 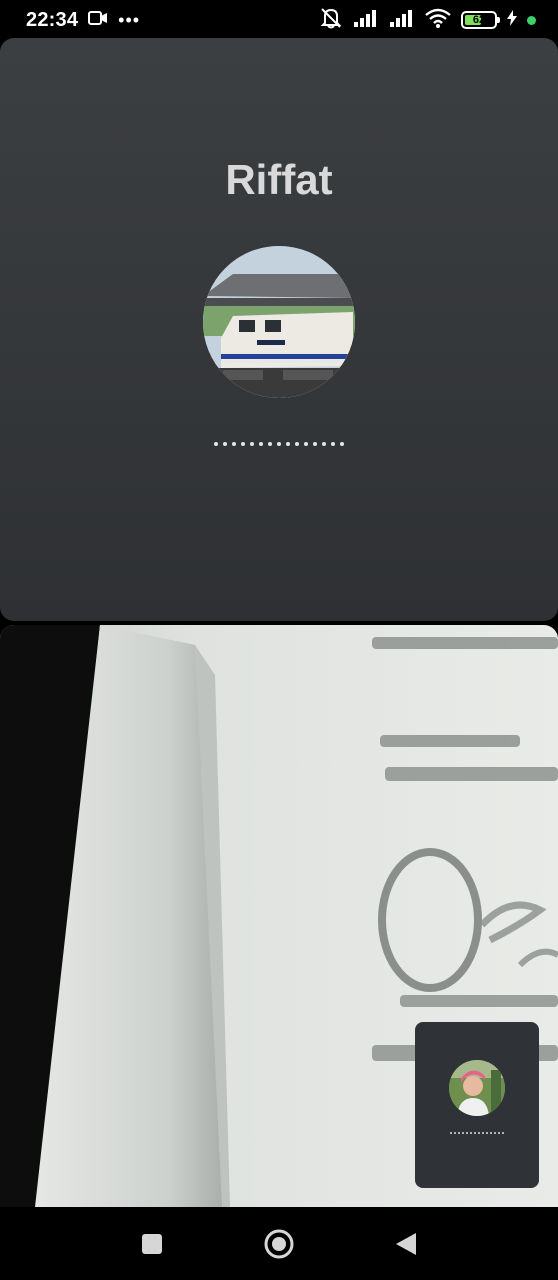 What do you see at coordinates (512, 20) in the screenshot?
I see `charging-icon` at bounding box center [512, 20].